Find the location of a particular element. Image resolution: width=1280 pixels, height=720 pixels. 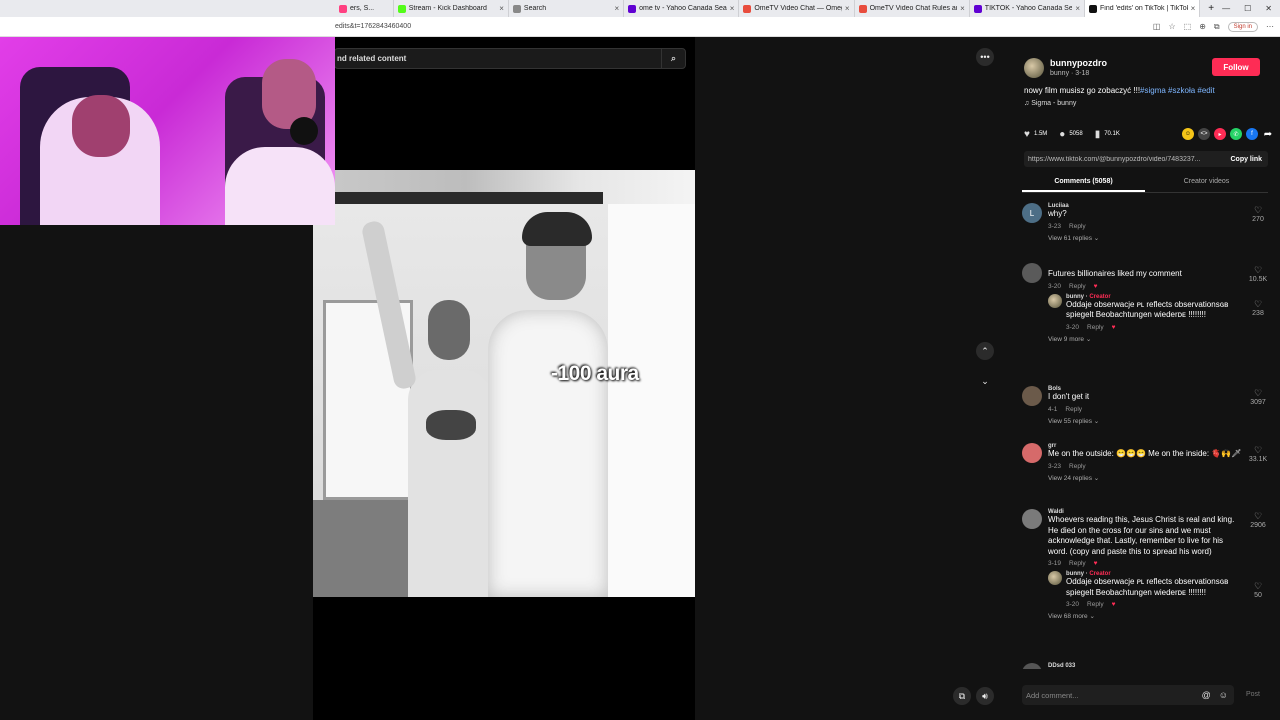

comment-like: ♡ 2906 is located at coordinates (1258, 520).